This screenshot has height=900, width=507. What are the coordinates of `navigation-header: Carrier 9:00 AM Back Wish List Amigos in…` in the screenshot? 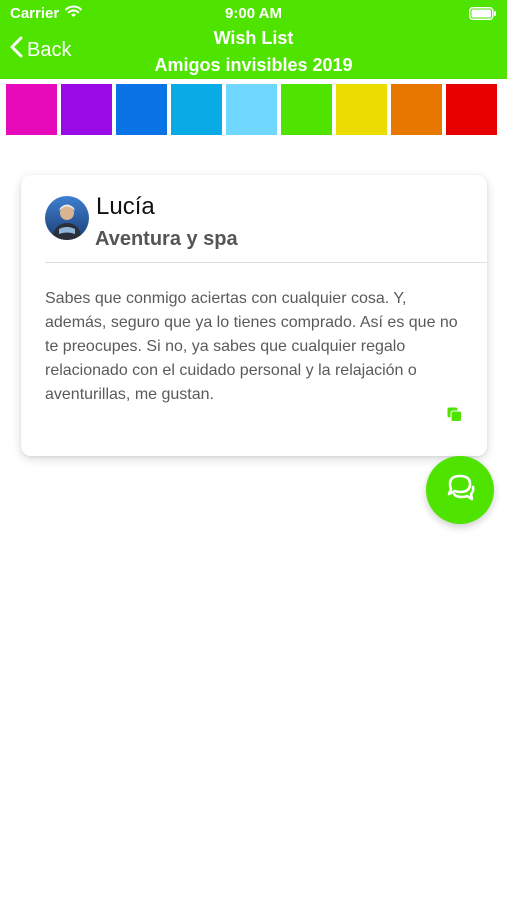 It's located at (253, 39).